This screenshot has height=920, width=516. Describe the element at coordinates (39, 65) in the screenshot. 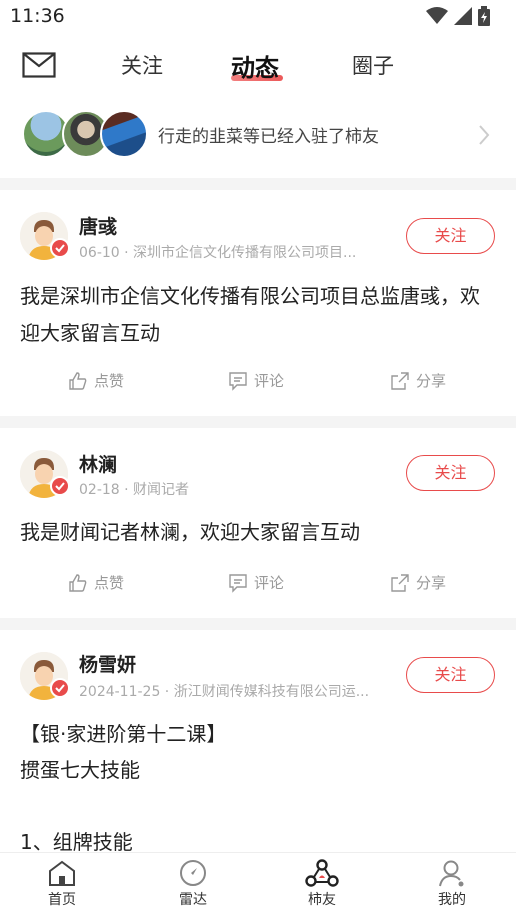

I see `mail-icon` at that location.